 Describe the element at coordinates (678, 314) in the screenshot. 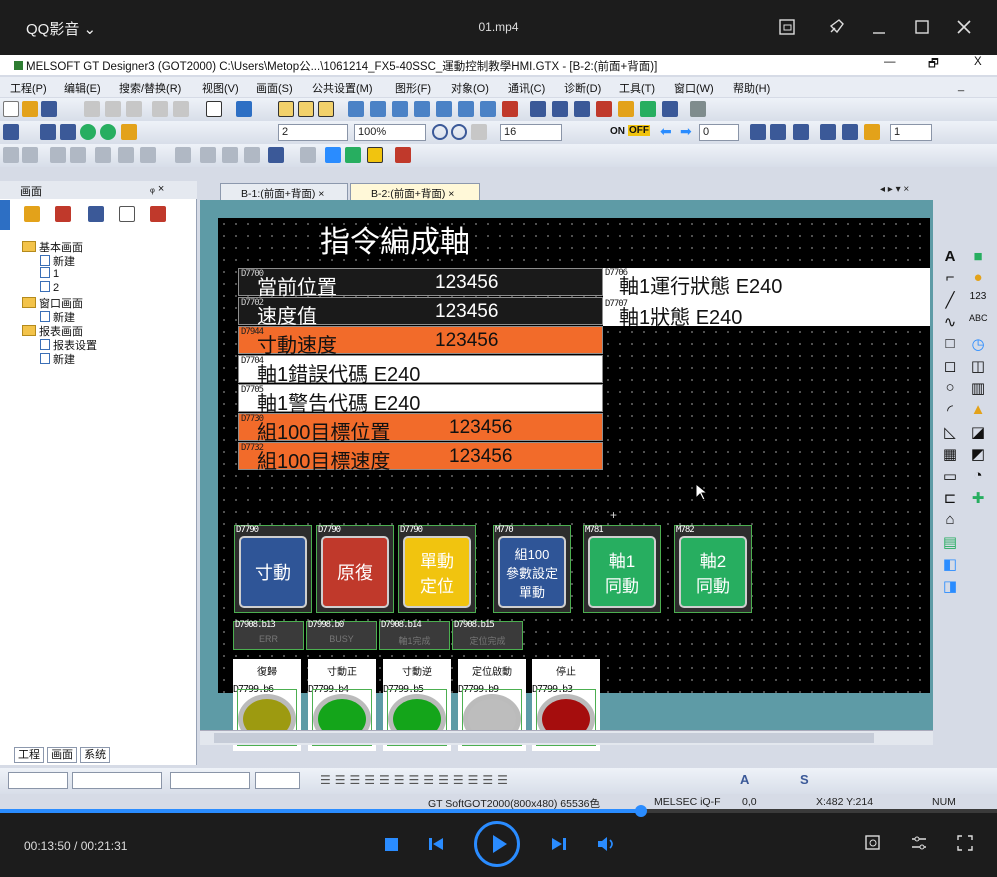

I see `hmi-axis-state: D7707 軸1狀態 E240` at that location.